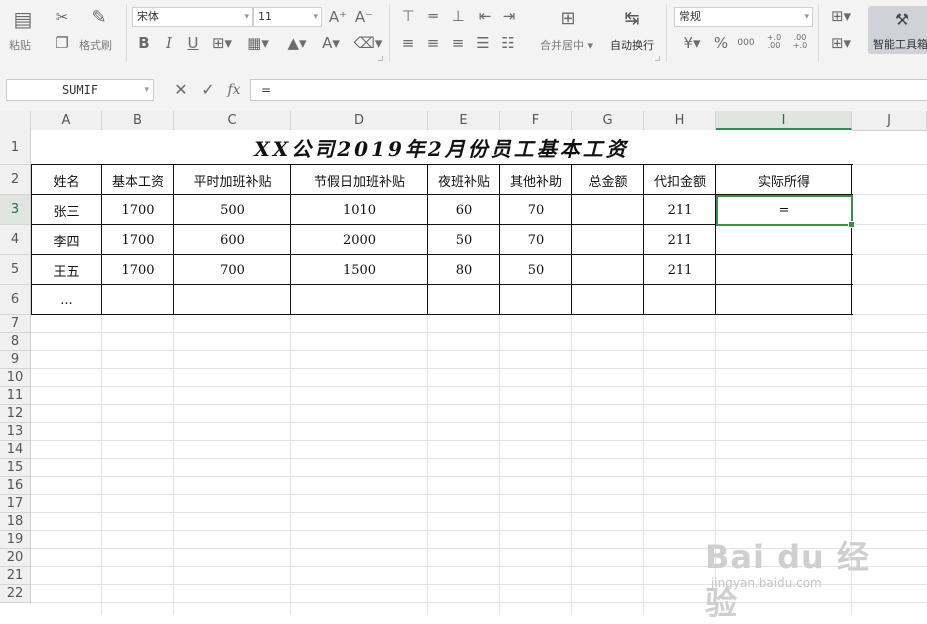  Describe the element at coordinates (458, 43) in the screenshot. I see `align-right-icon: ≡` at that location.